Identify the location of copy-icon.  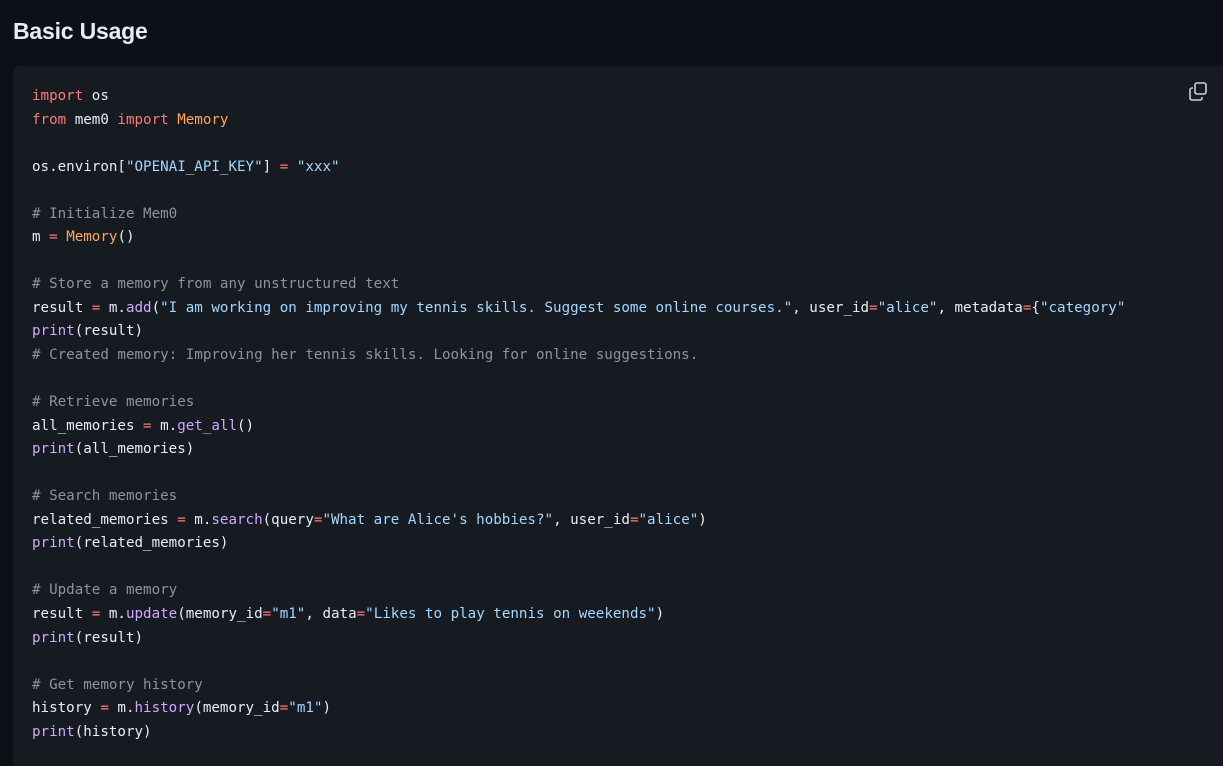
(1198, 91).